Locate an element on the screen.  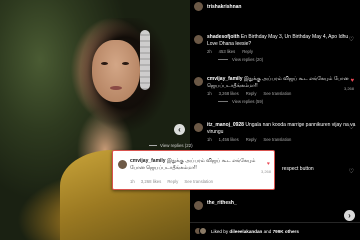
author-avatar is located at coordinates (198, 6).